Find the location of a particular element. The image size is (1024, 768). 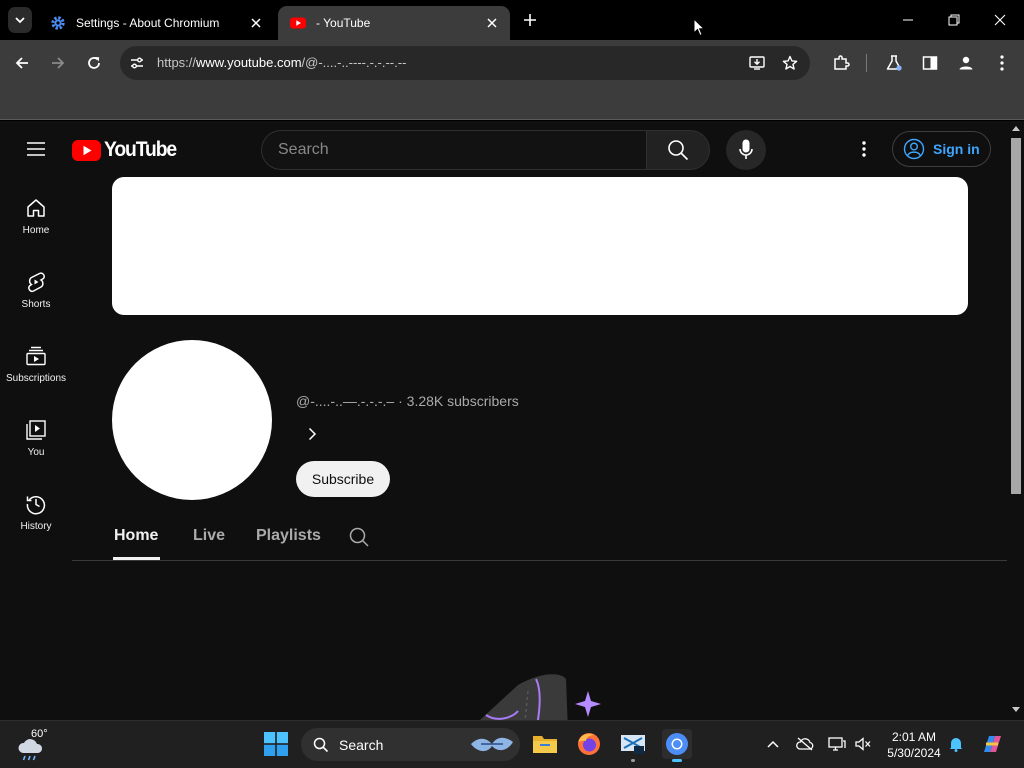

search-box is located at coordinates (454, 150).